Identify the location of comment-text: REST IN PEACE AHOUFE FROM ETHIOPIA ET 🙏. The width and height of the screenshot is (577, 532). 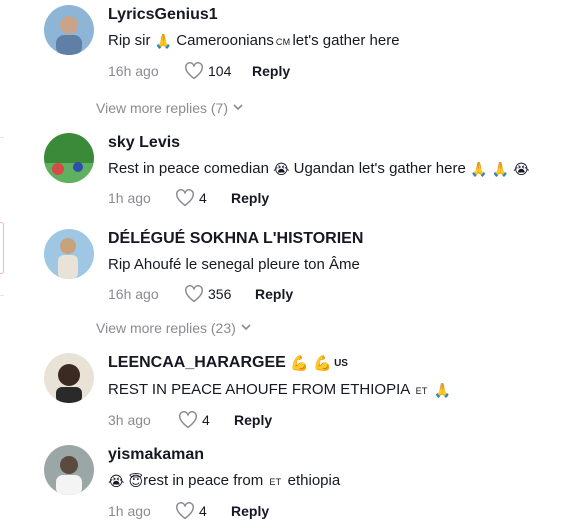
(280, 389).